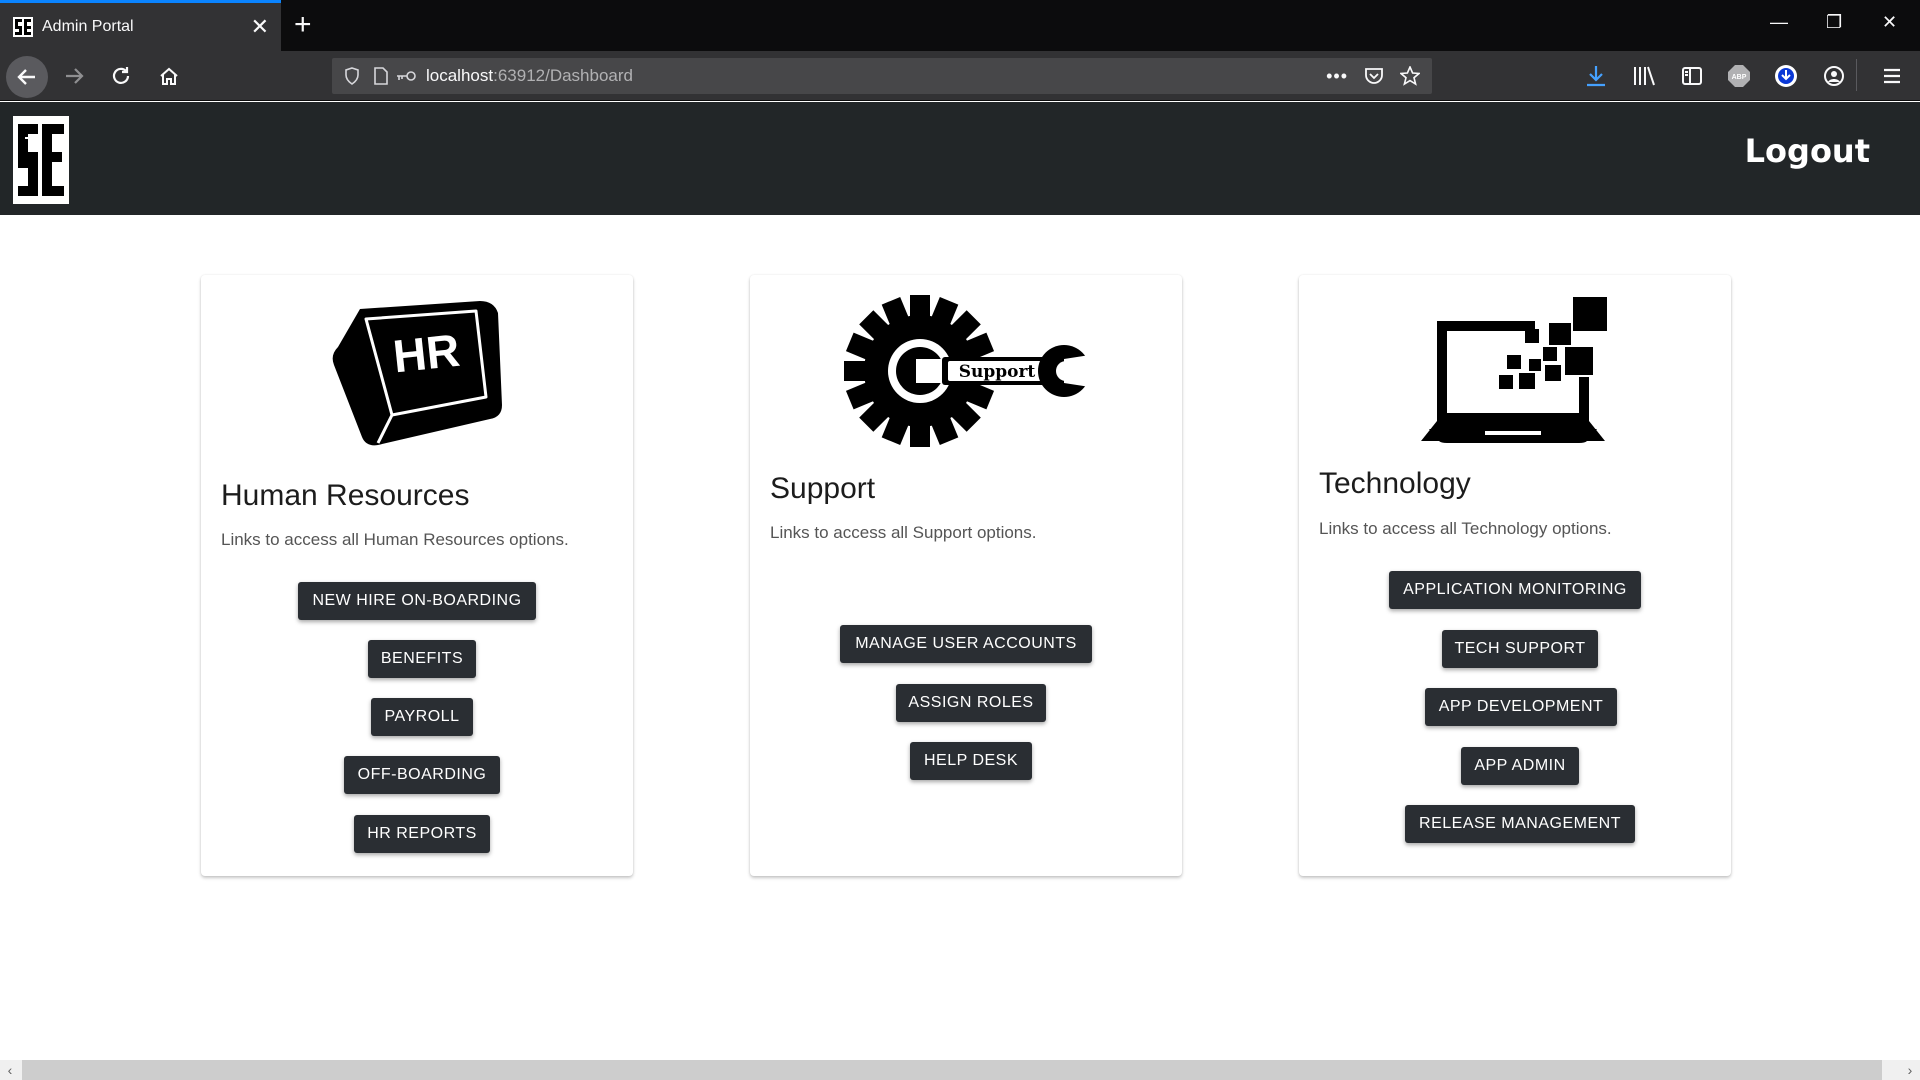  What do you see at coordinates (1596, 76) in the screenshot?
I see `downloads-icon` at bounding box center [1596, 76].